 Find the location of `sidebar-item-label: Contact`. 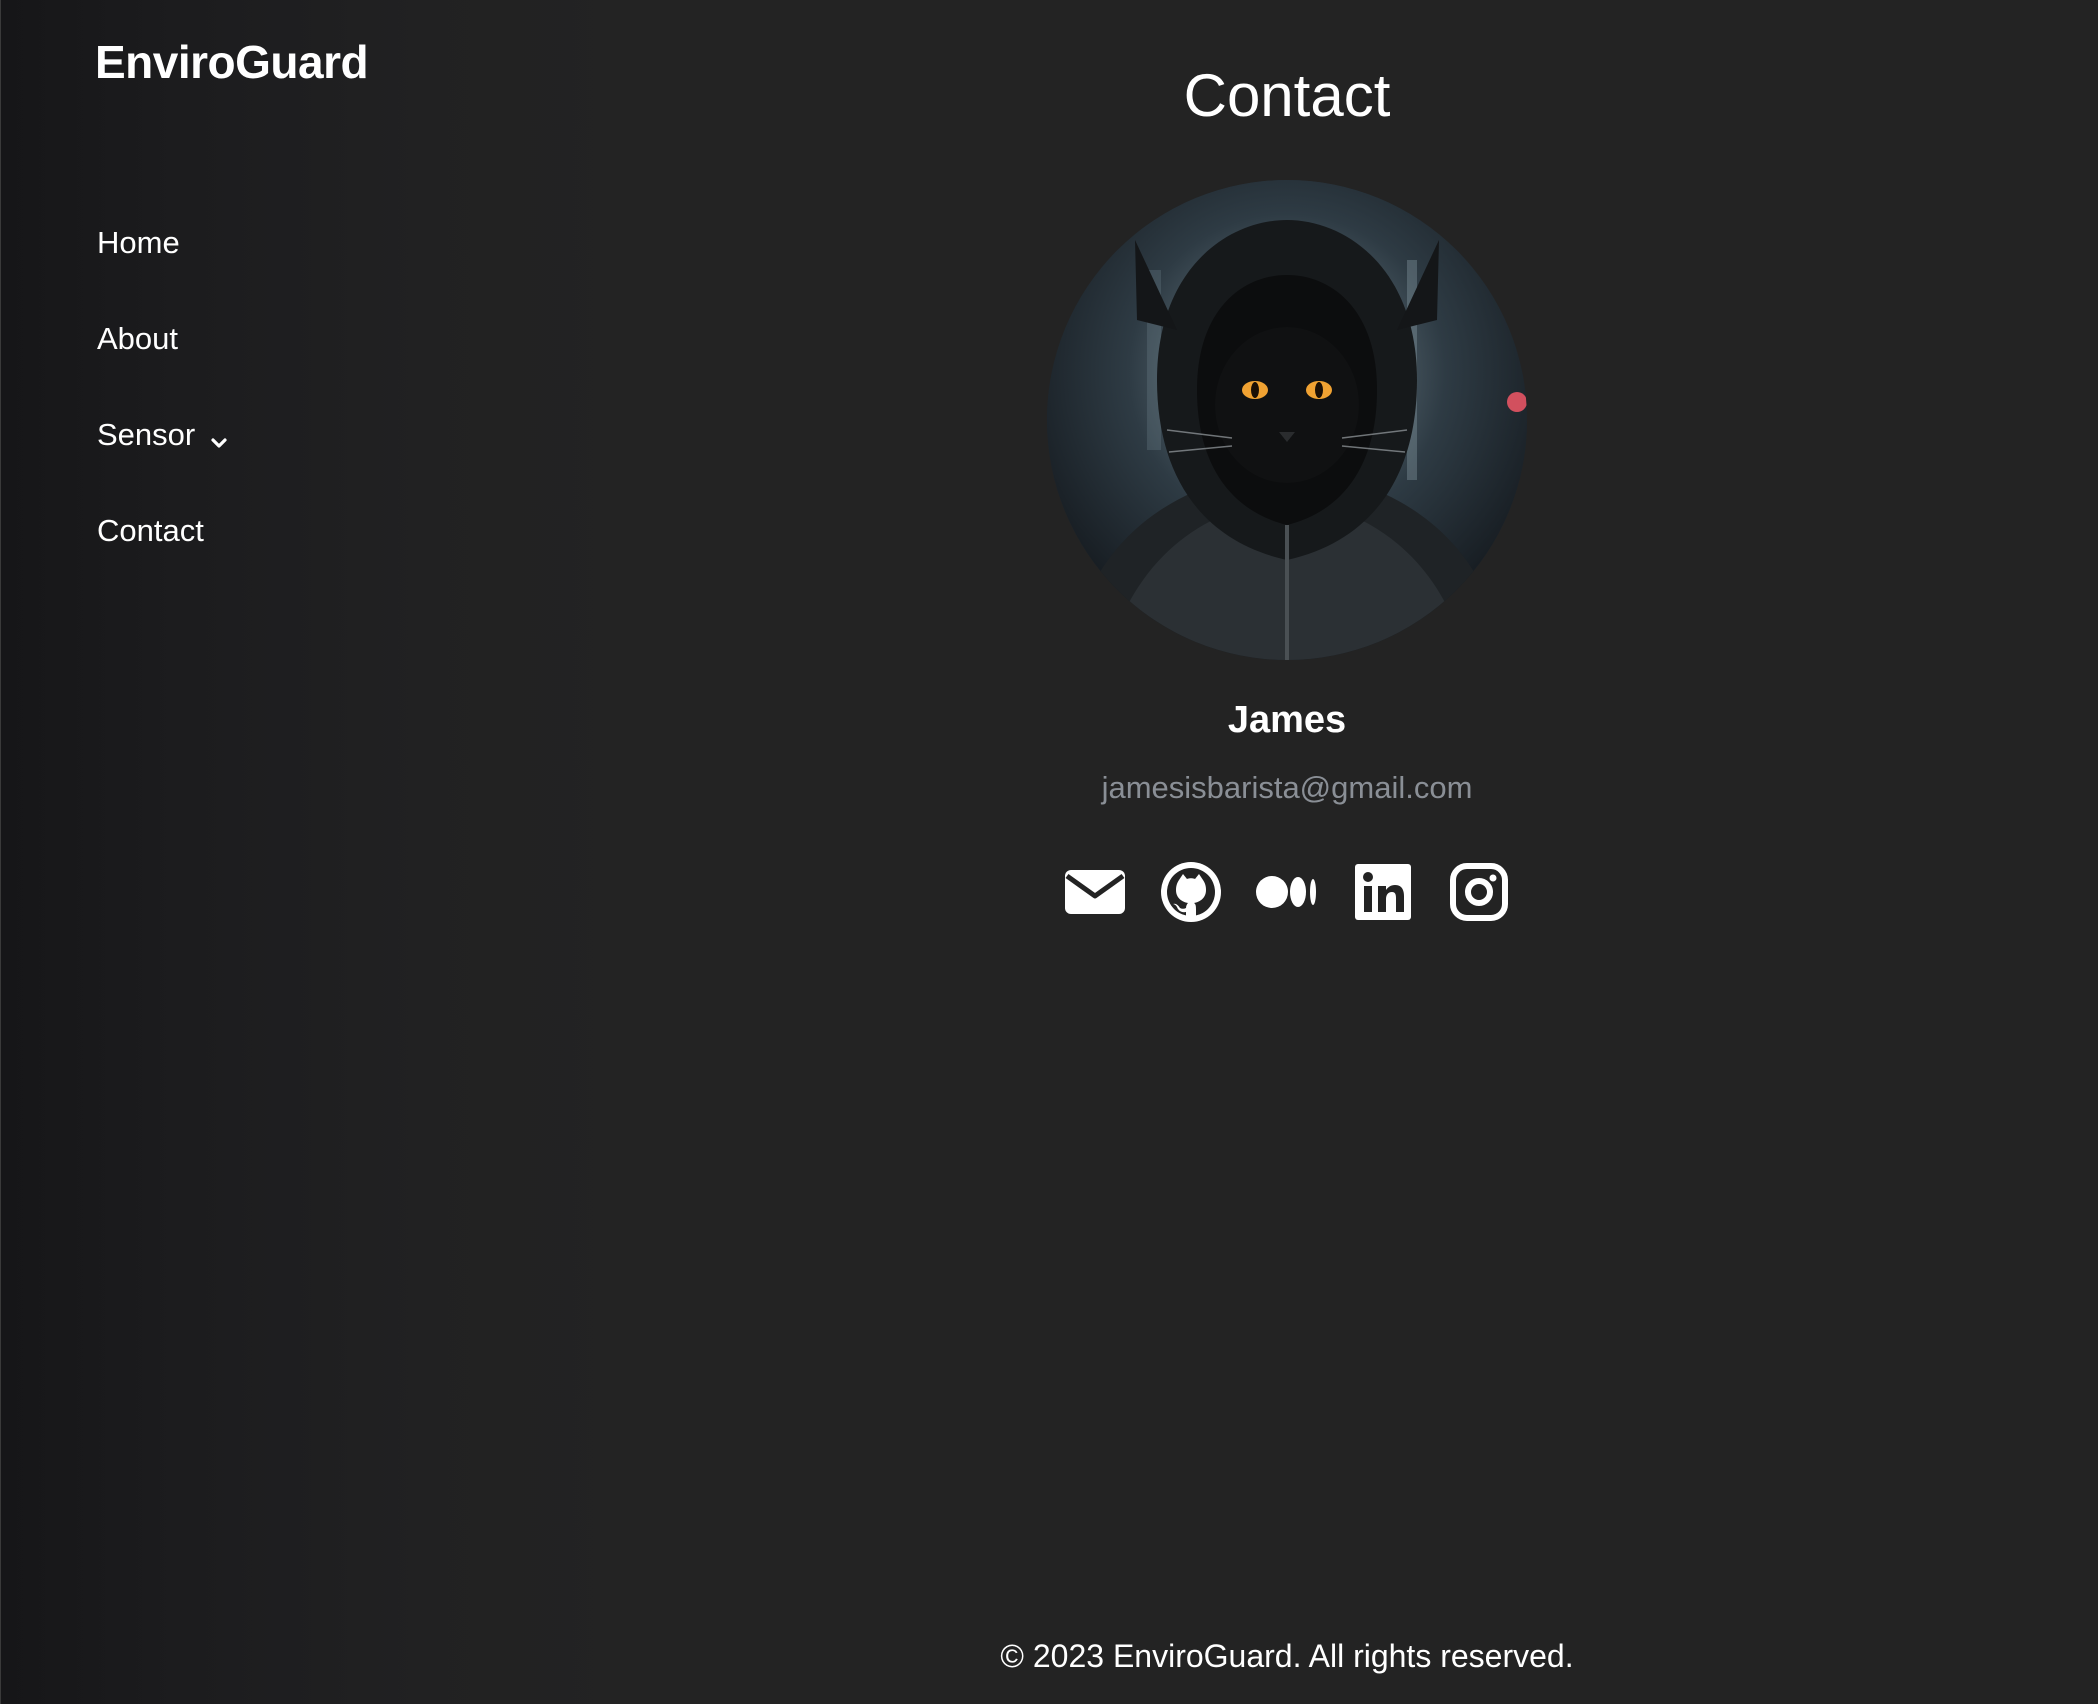

sidebar-item-label: Contact is located at coordinates (150, 530).